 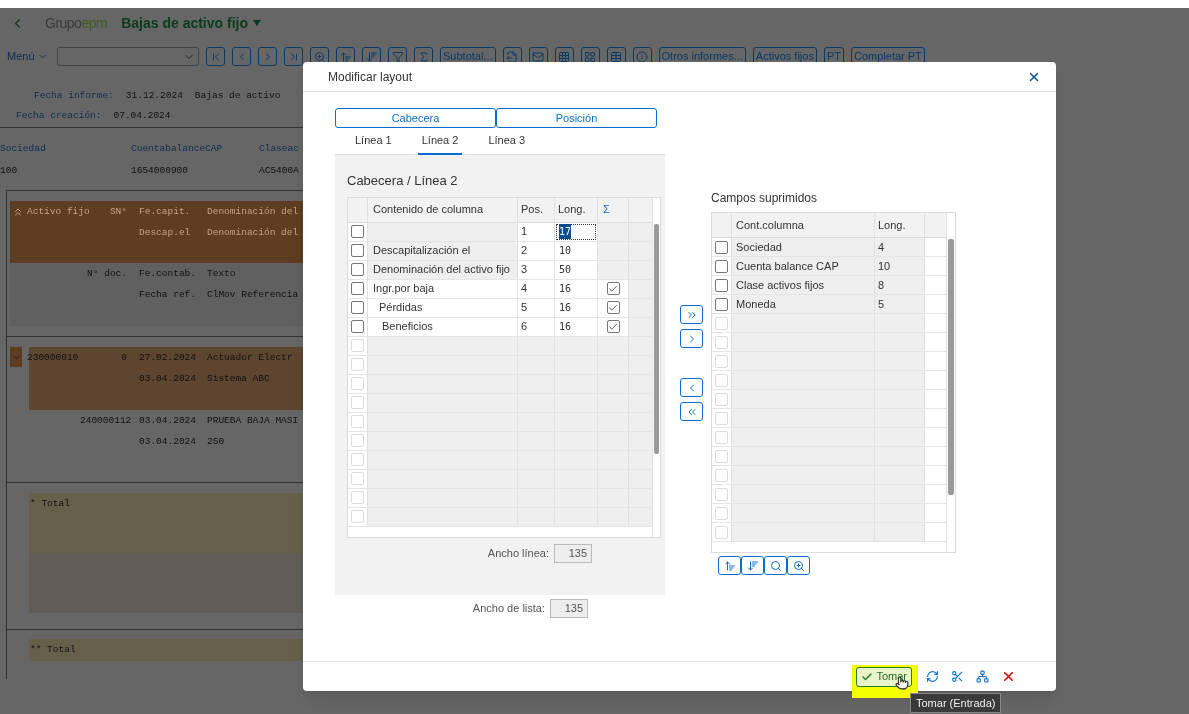 I want to click on table-cell: Moneda, so click(x=802, y=304).